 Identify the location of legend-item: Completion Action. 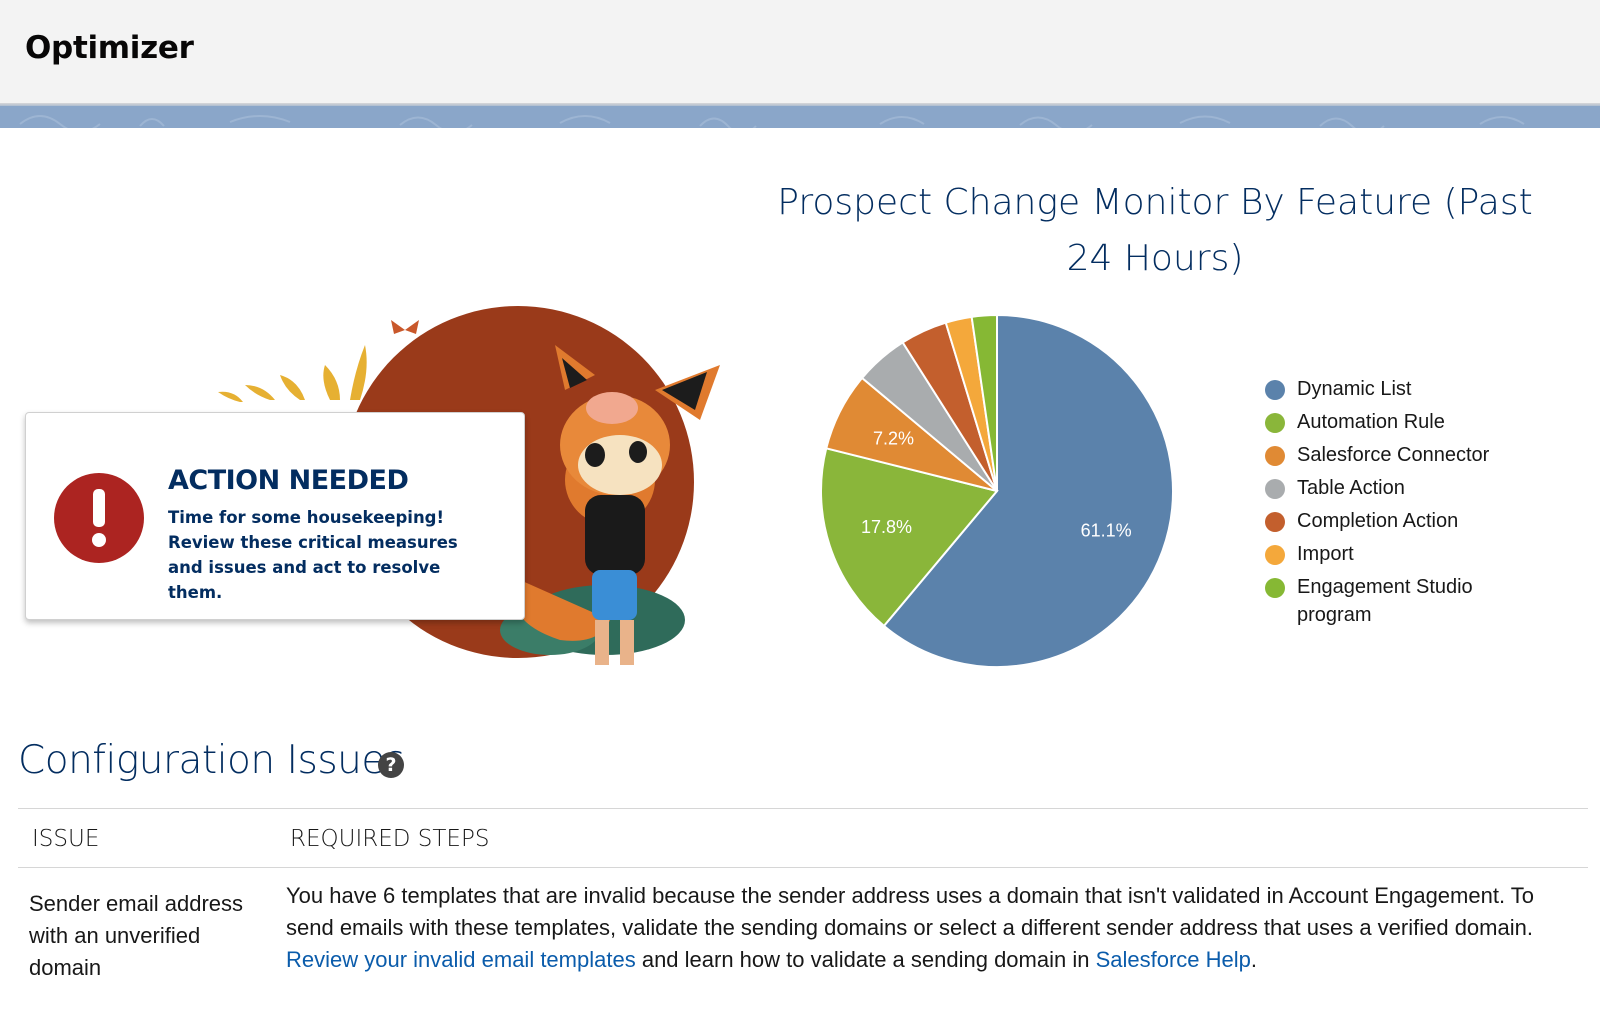
(1396, 521).